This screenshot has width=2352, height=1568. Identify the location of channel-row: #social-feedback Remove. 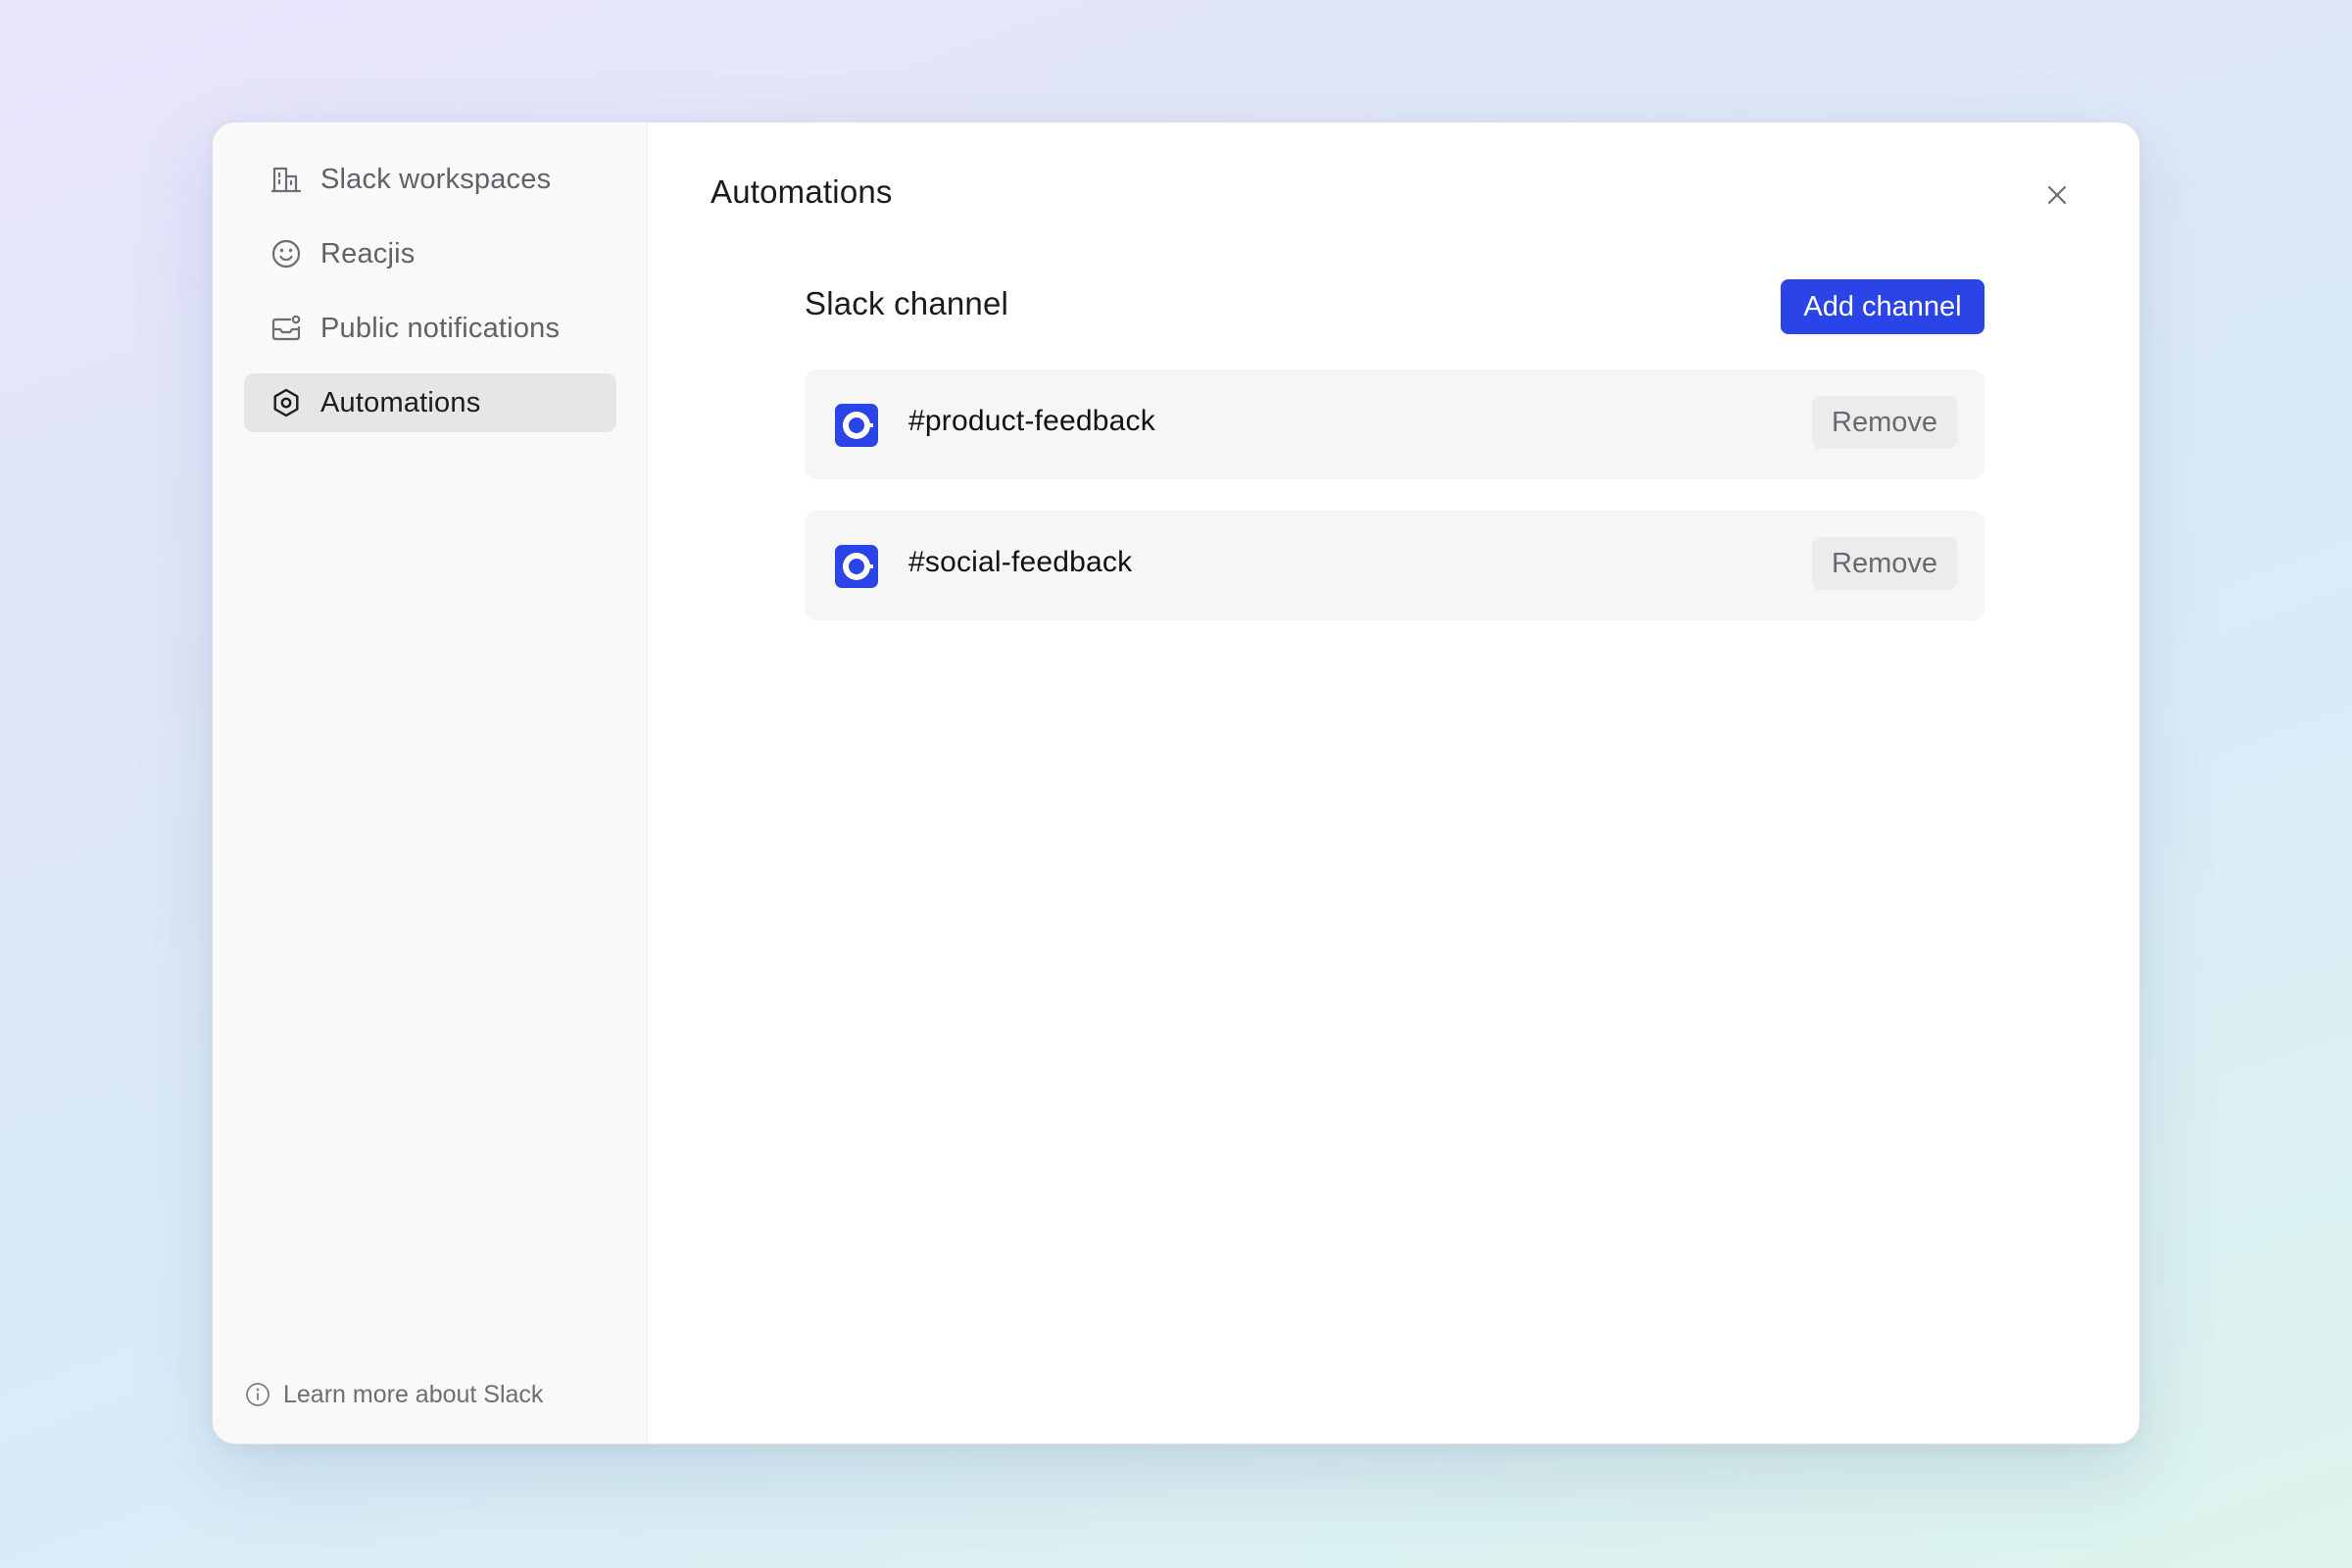
(1394, 565).